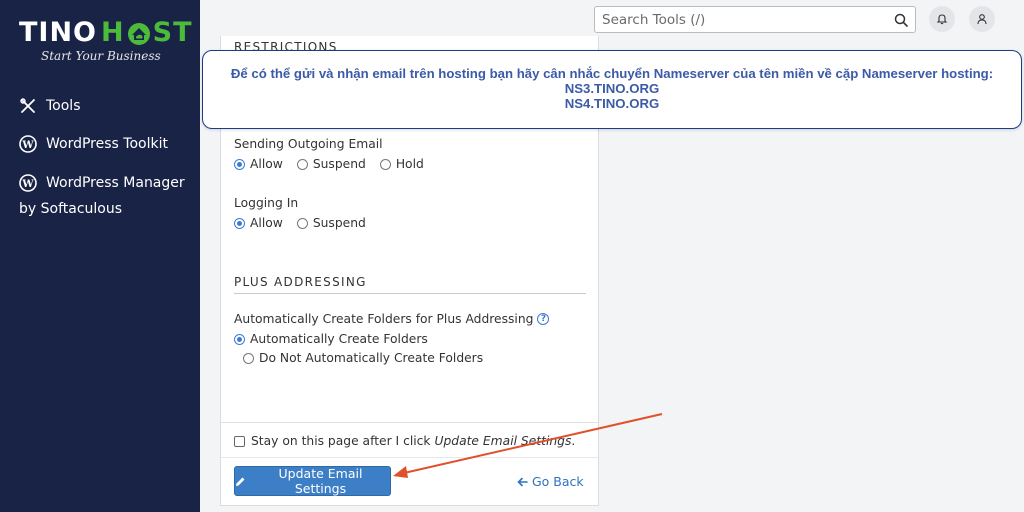  I want to click on section-divider, so click(410, 293).